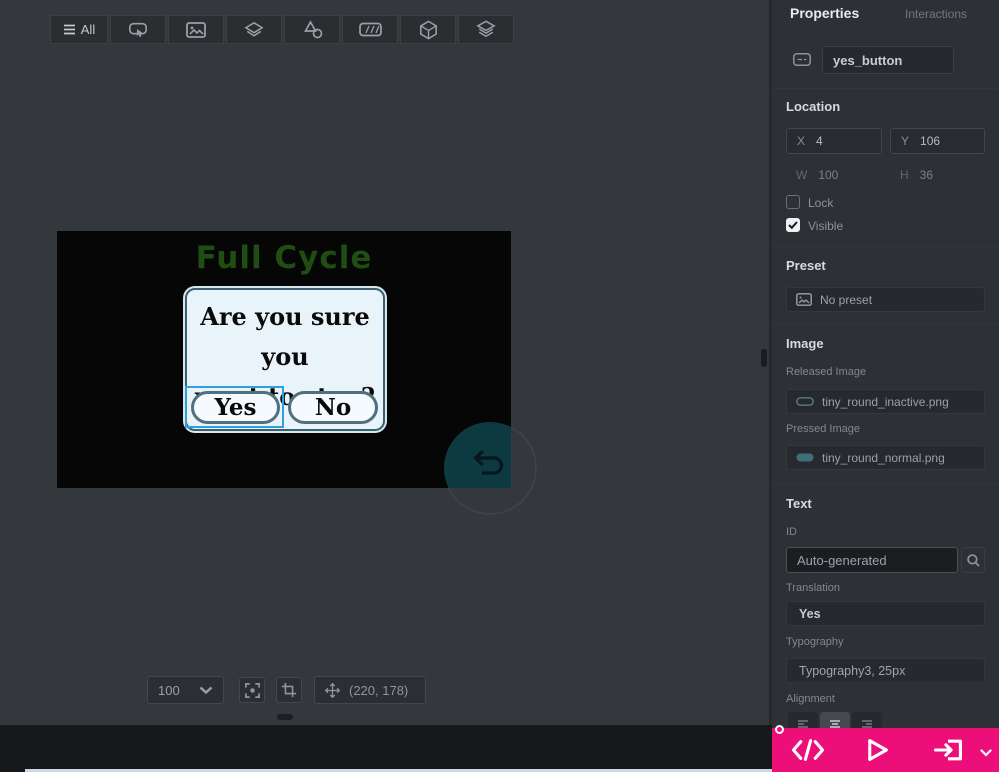 The width and height of the screenshot is (999, 772). I want to click on toolbar-3d-widget, so click(428, 29).